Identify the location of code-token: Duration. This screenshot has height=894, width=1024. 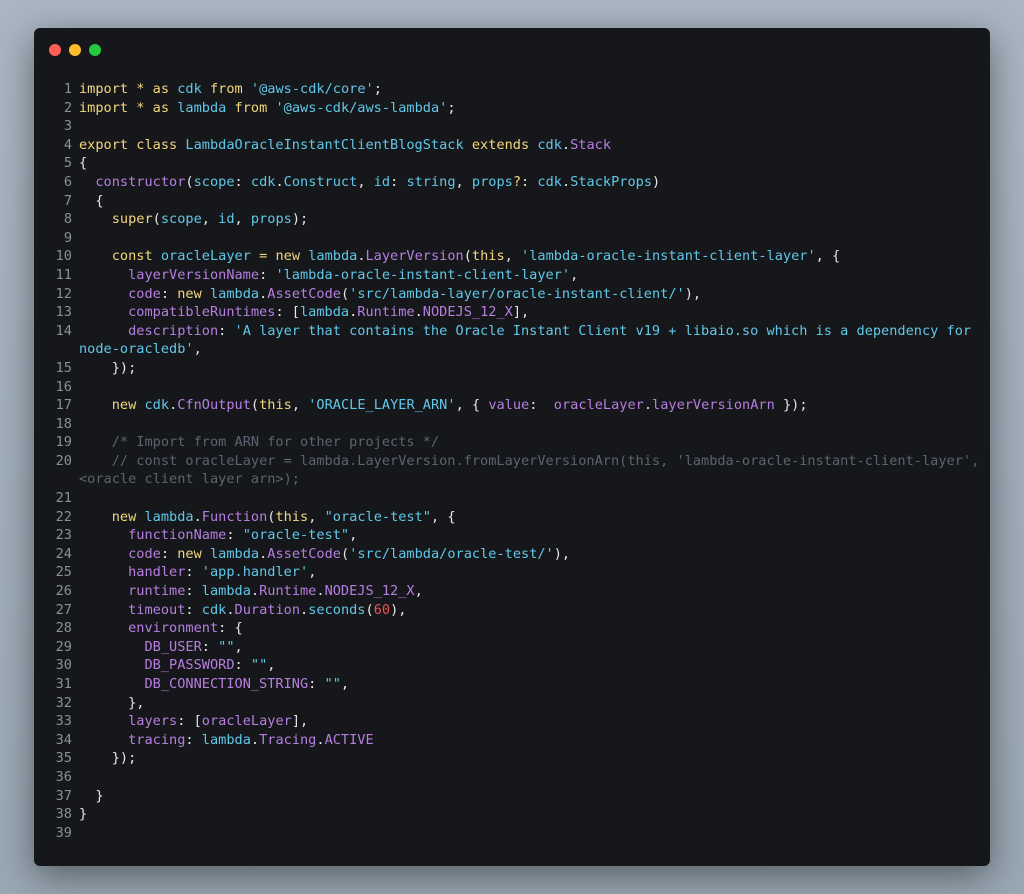
(267, 610).